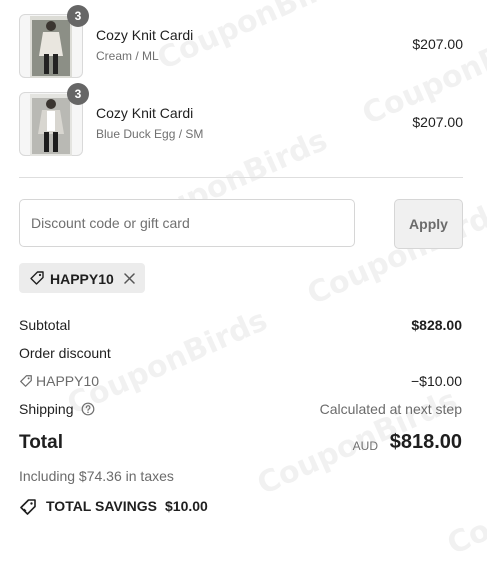 This screenshot has width=487, height=562. What do you see at coordinates (436, 325) in the screenshot?
I see `subtotal-value: $828.00` at bounding box center [436, 325].